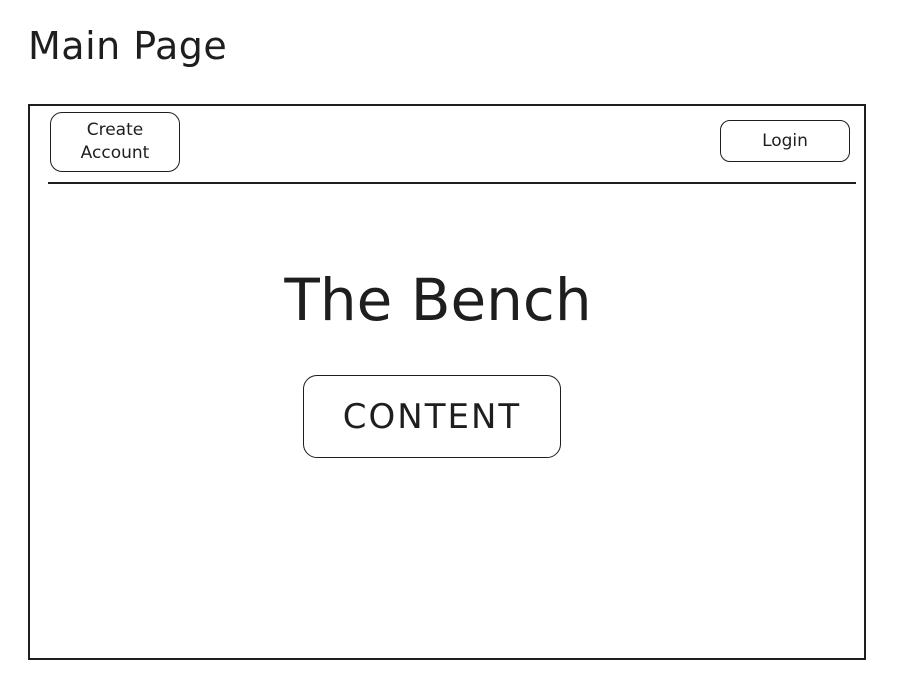  I want to click on content-box: CONTENT, so click(432, 416).